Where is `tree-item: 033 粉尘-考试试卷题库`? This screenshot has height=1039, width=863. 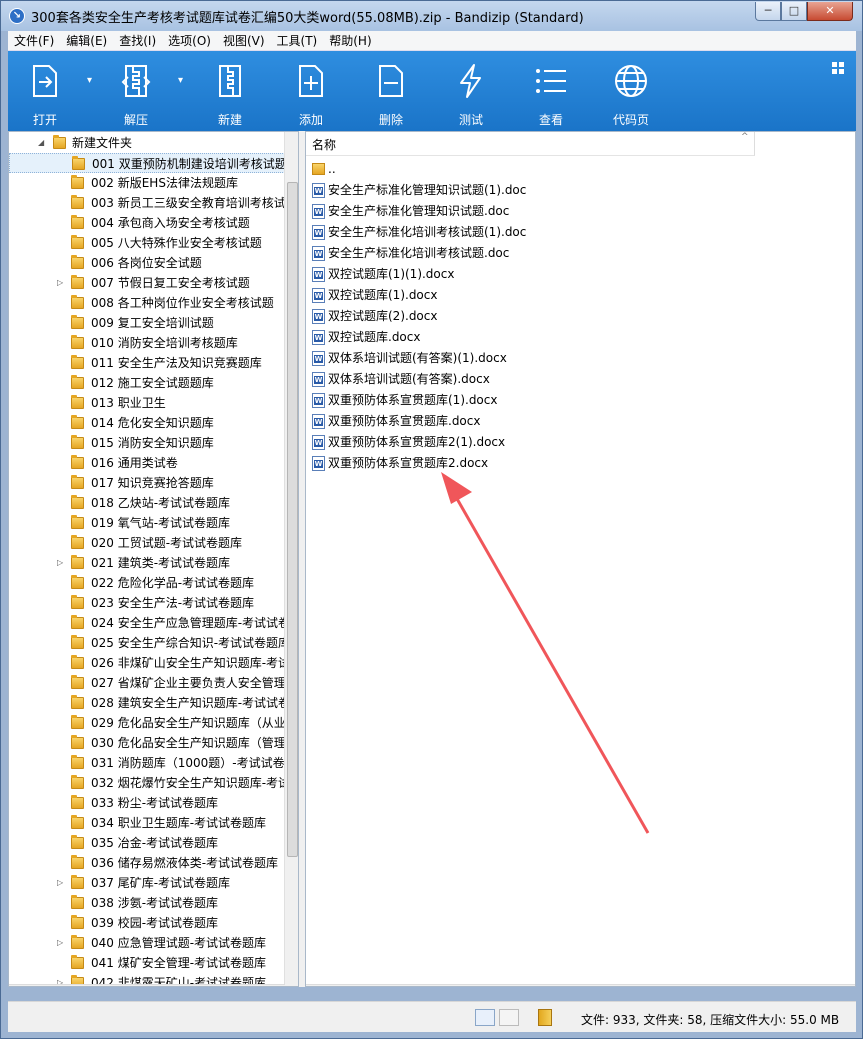
tree-item: 033 粉尘-考试试卷题库 is located at coordinates (149, 803).